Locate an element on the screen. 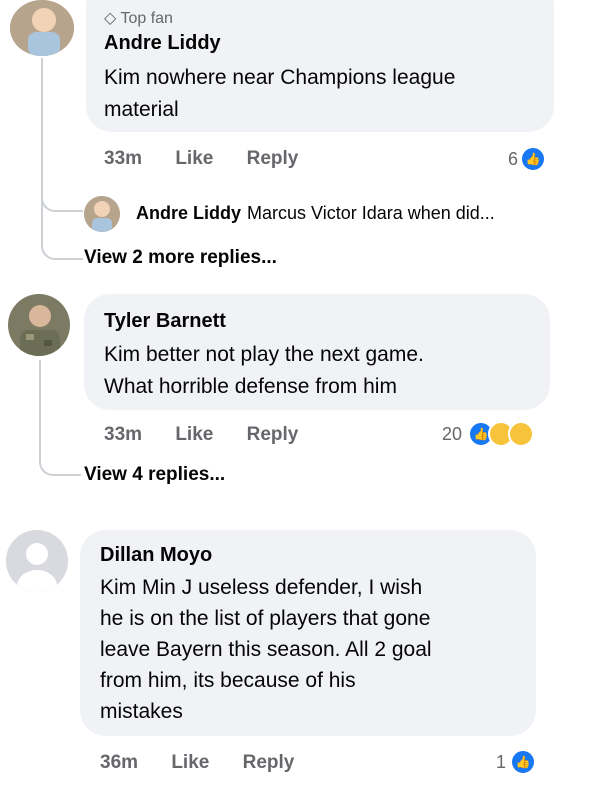 This screenshot has height=791, width=594. thread-line is located at coordinates (40, 400).